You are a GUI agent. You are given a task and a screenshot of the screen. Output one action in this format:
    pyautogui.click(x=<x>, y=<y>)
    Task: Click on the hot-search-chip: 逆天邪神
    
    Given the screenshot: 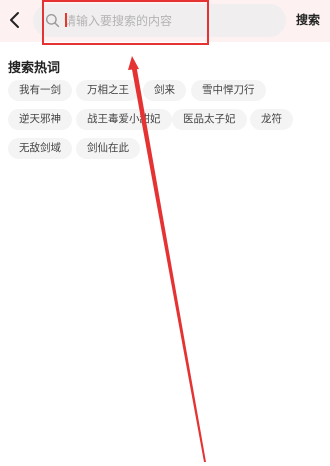 What is the action you would take?
    pyautogui.click(x=40, y=119)
    